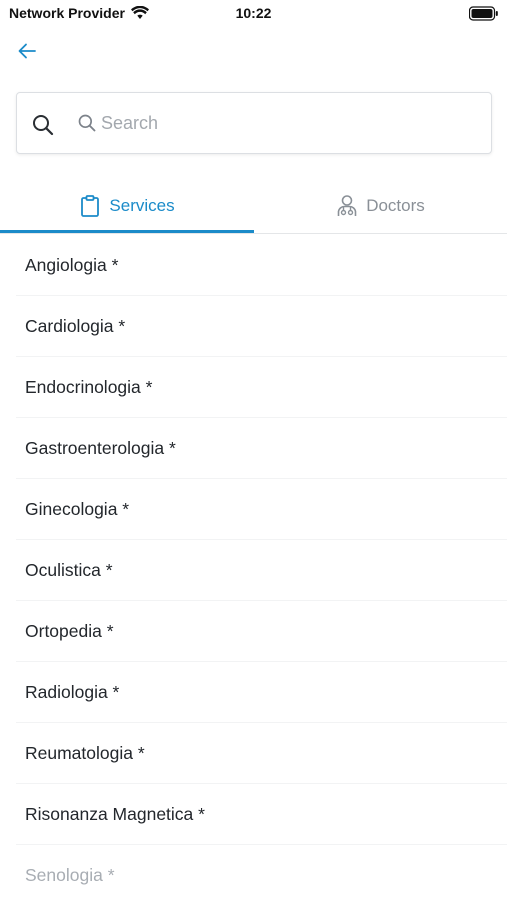 The height and width of the screenshot is (900, 507). I want to click on search-bar, so click(254, 123).